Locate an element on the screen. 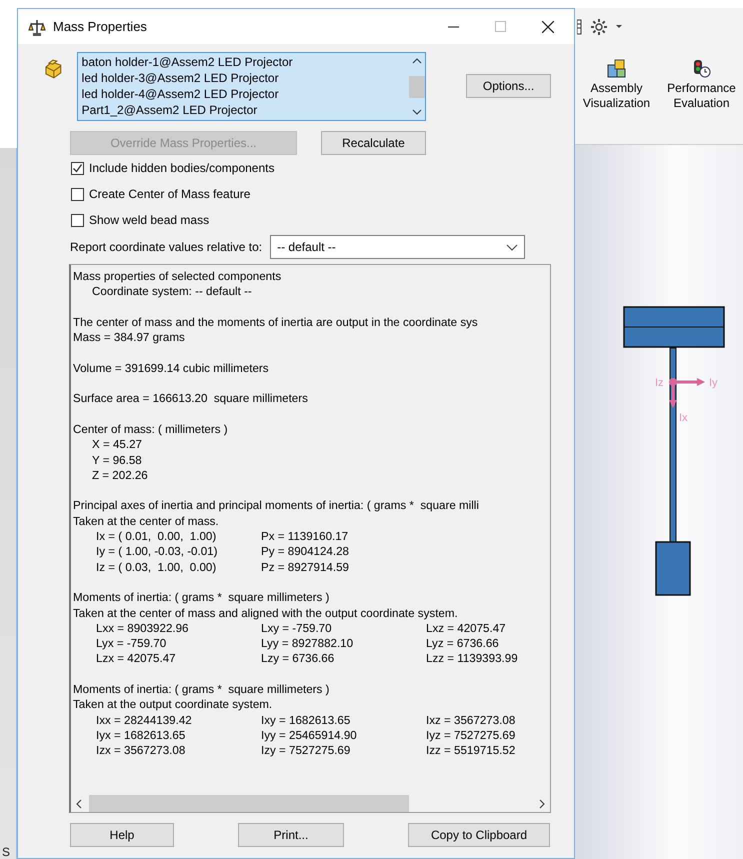 The width and height of the screenshot is (743, 859). report-line: X = 45.27 is located at coordinates (117, 445).